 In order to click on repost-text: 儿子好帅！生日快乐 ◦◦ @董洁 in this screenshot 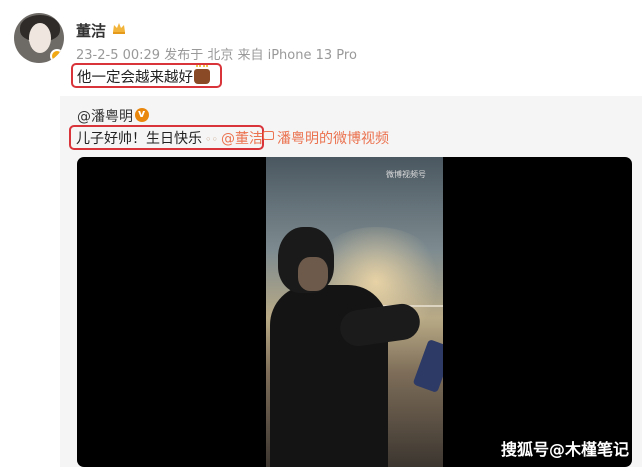, I will do `click(169, 138)`.